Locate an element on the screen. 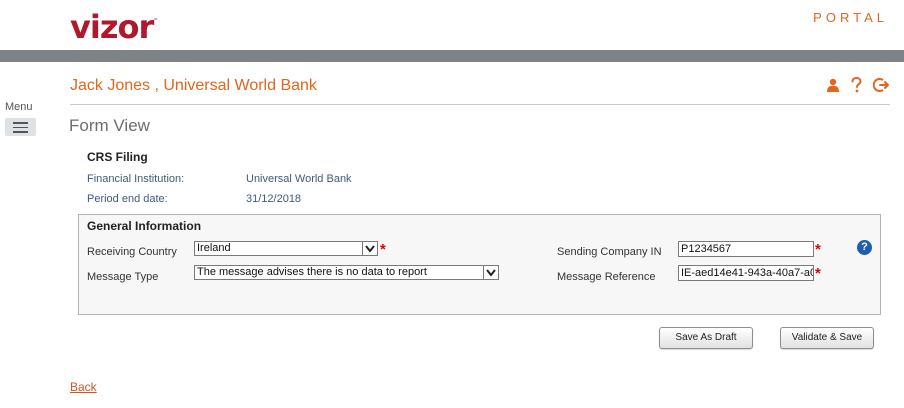 This screenshot has height=408, width=904. receiving-country-select: Ireland is located at coordinates (286, 248).